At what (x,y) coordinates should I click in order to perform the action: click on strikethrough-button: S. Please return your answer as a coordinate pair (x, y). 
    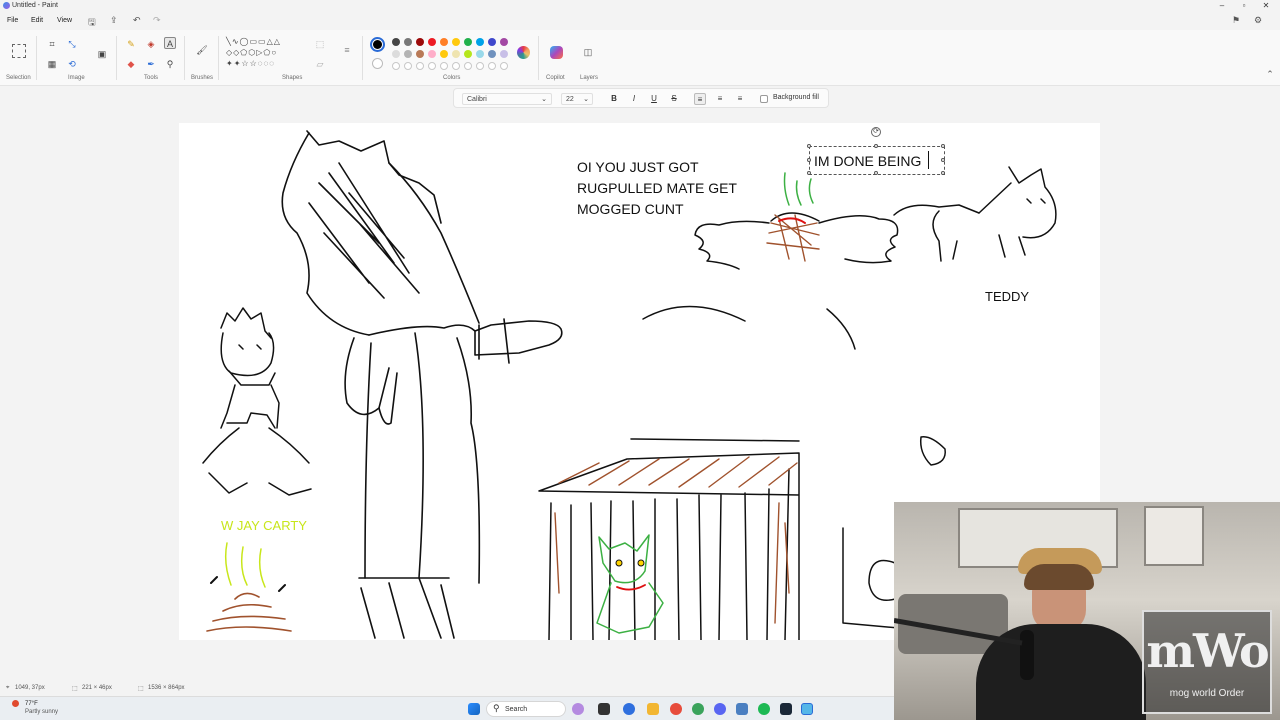
    Looking at the image, I should click on (674, 99).